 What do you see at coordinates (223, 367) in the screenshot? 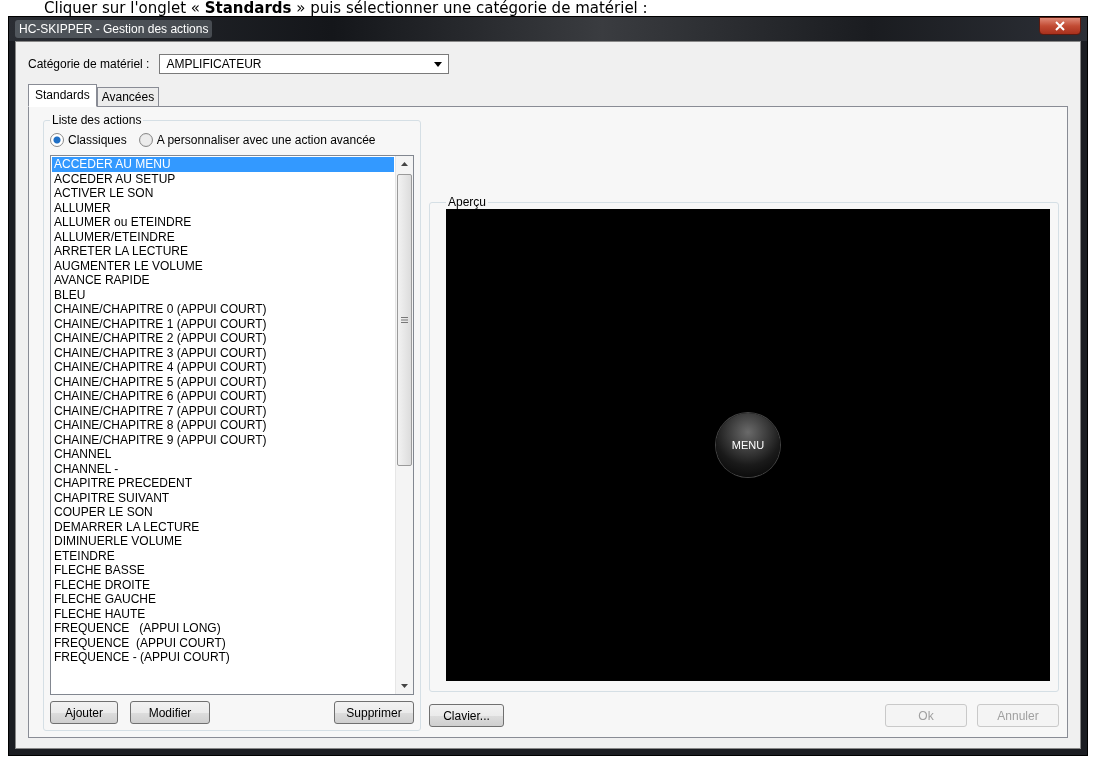
I see `list-item: CHAINE/CHAPITRE 4 (APPUI COURT)` at bounding box center [223, 367].